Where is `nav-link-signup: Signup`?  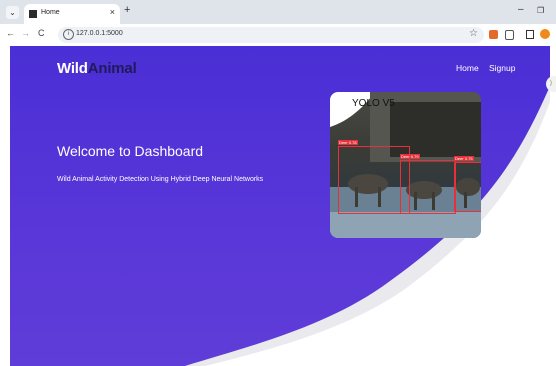 nav-link-signup: Signup is located at coordinates (502, 68).